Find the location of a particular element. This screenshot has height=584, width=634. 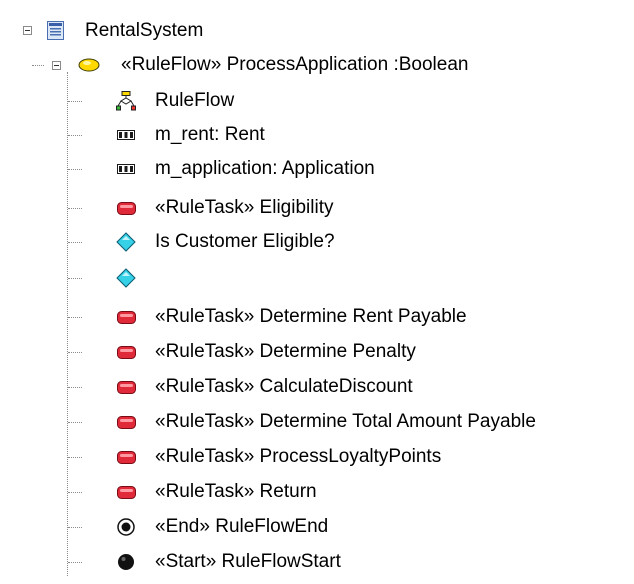

tree-node-initial-ruleflowstart: «Start» RuleFlowStart is located at coordinates (317, 562).